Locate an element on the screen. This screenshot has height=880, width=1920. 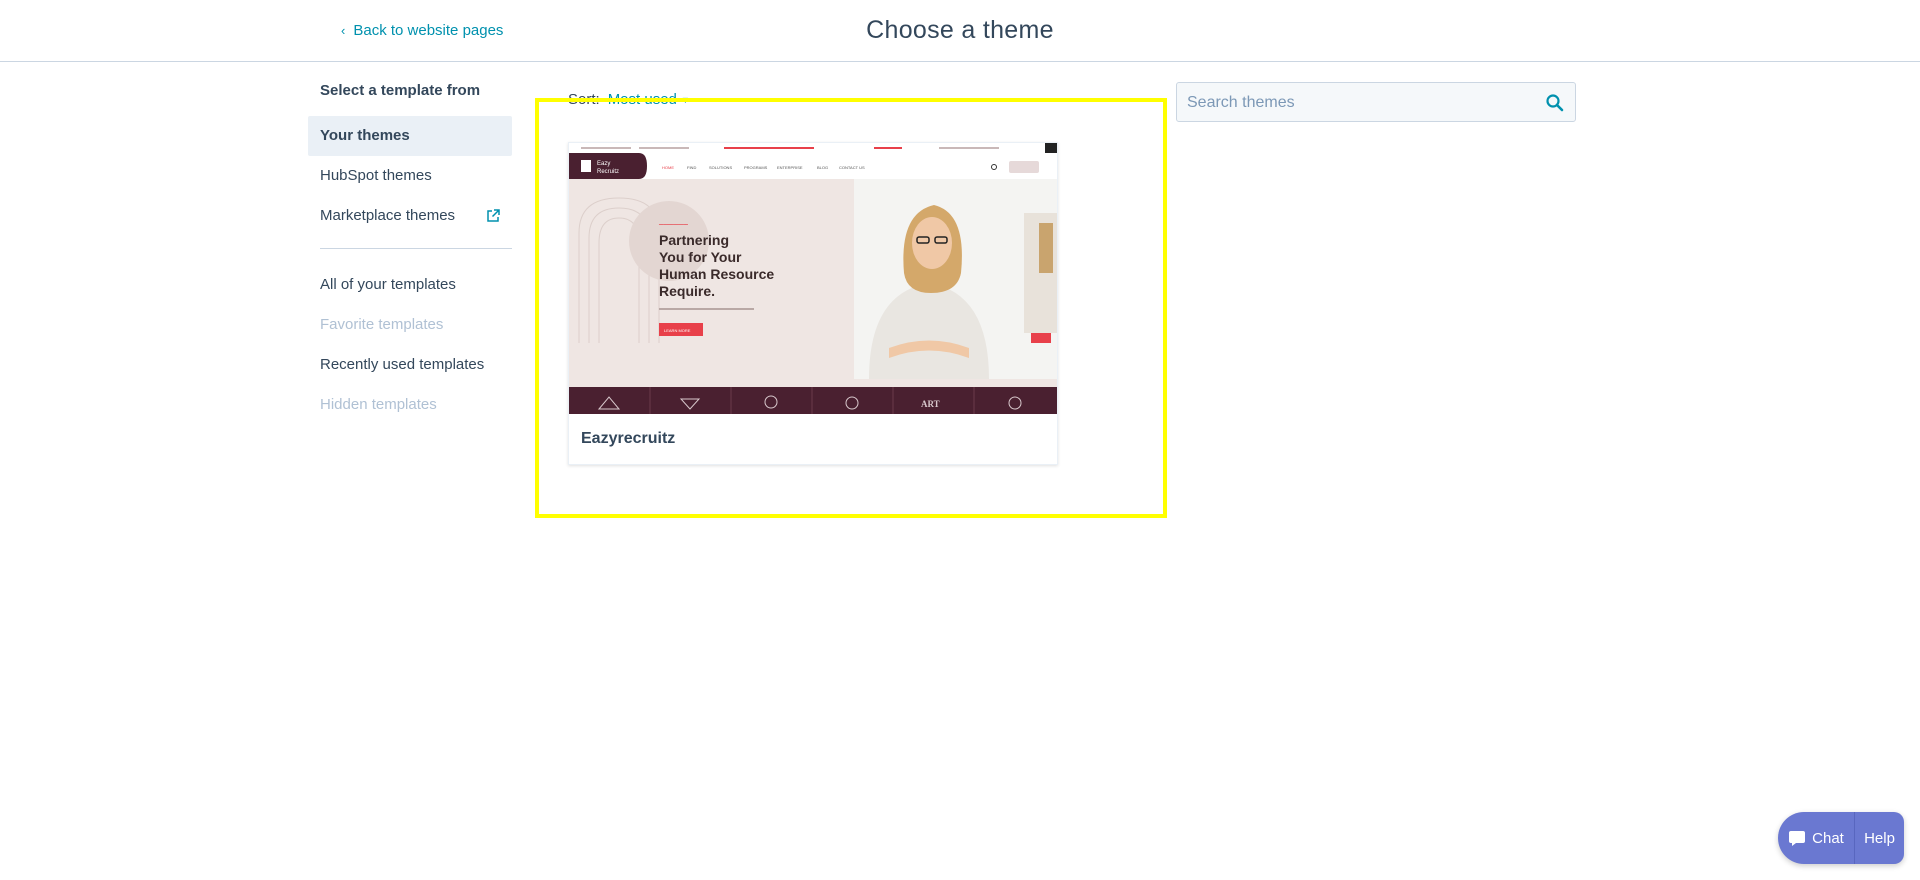
sort-control: Sort: Most used ▼ is located at coordinates (629, 99).